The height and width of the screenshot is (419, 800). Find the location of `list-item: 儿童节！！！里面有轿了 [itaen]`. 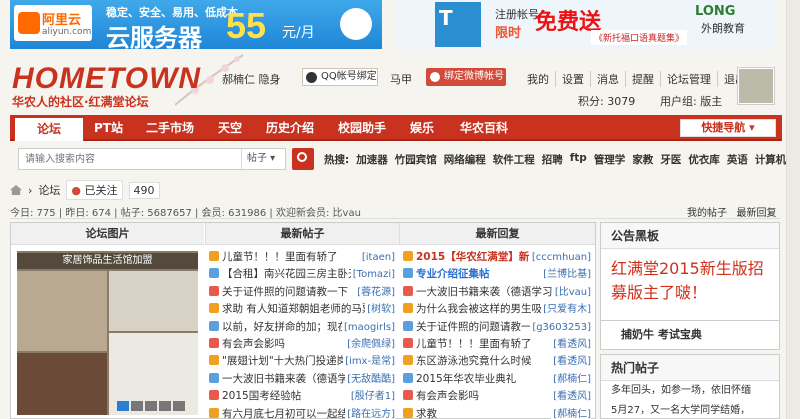

list-item: 儿童节！！！里面有轿了 [itaen] is located at coordinates (303, 258).